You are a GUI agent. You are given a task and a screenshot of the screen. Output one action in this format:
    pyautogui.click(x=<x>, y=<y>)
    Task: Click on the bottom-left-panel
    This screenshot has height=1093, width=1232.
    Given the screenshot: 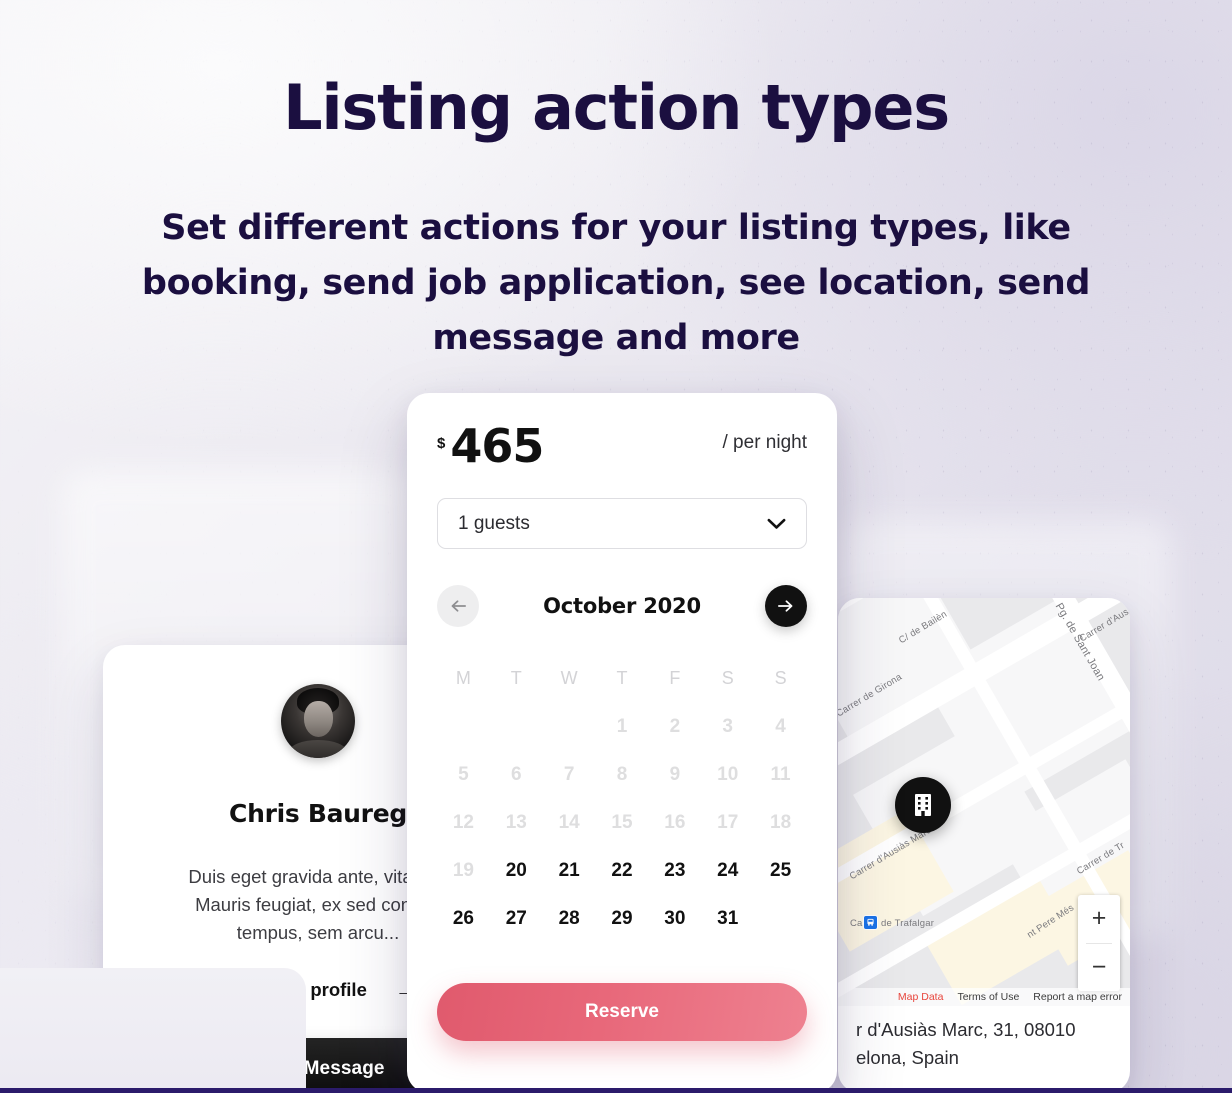 What is the action you would take?
    pyautogui.click(x=153, y=1028)
    